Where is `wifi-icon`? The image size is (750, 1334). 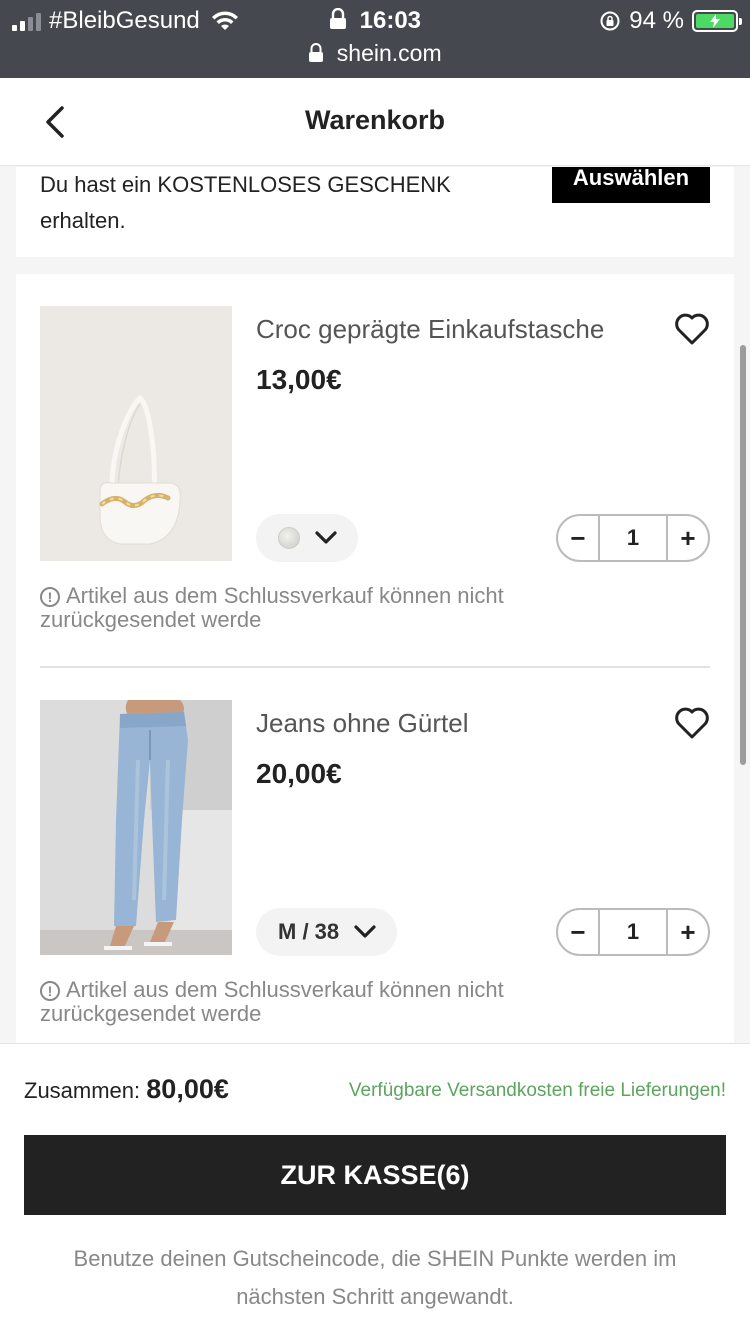 wifi-icon is located at coordinates (224, 20).